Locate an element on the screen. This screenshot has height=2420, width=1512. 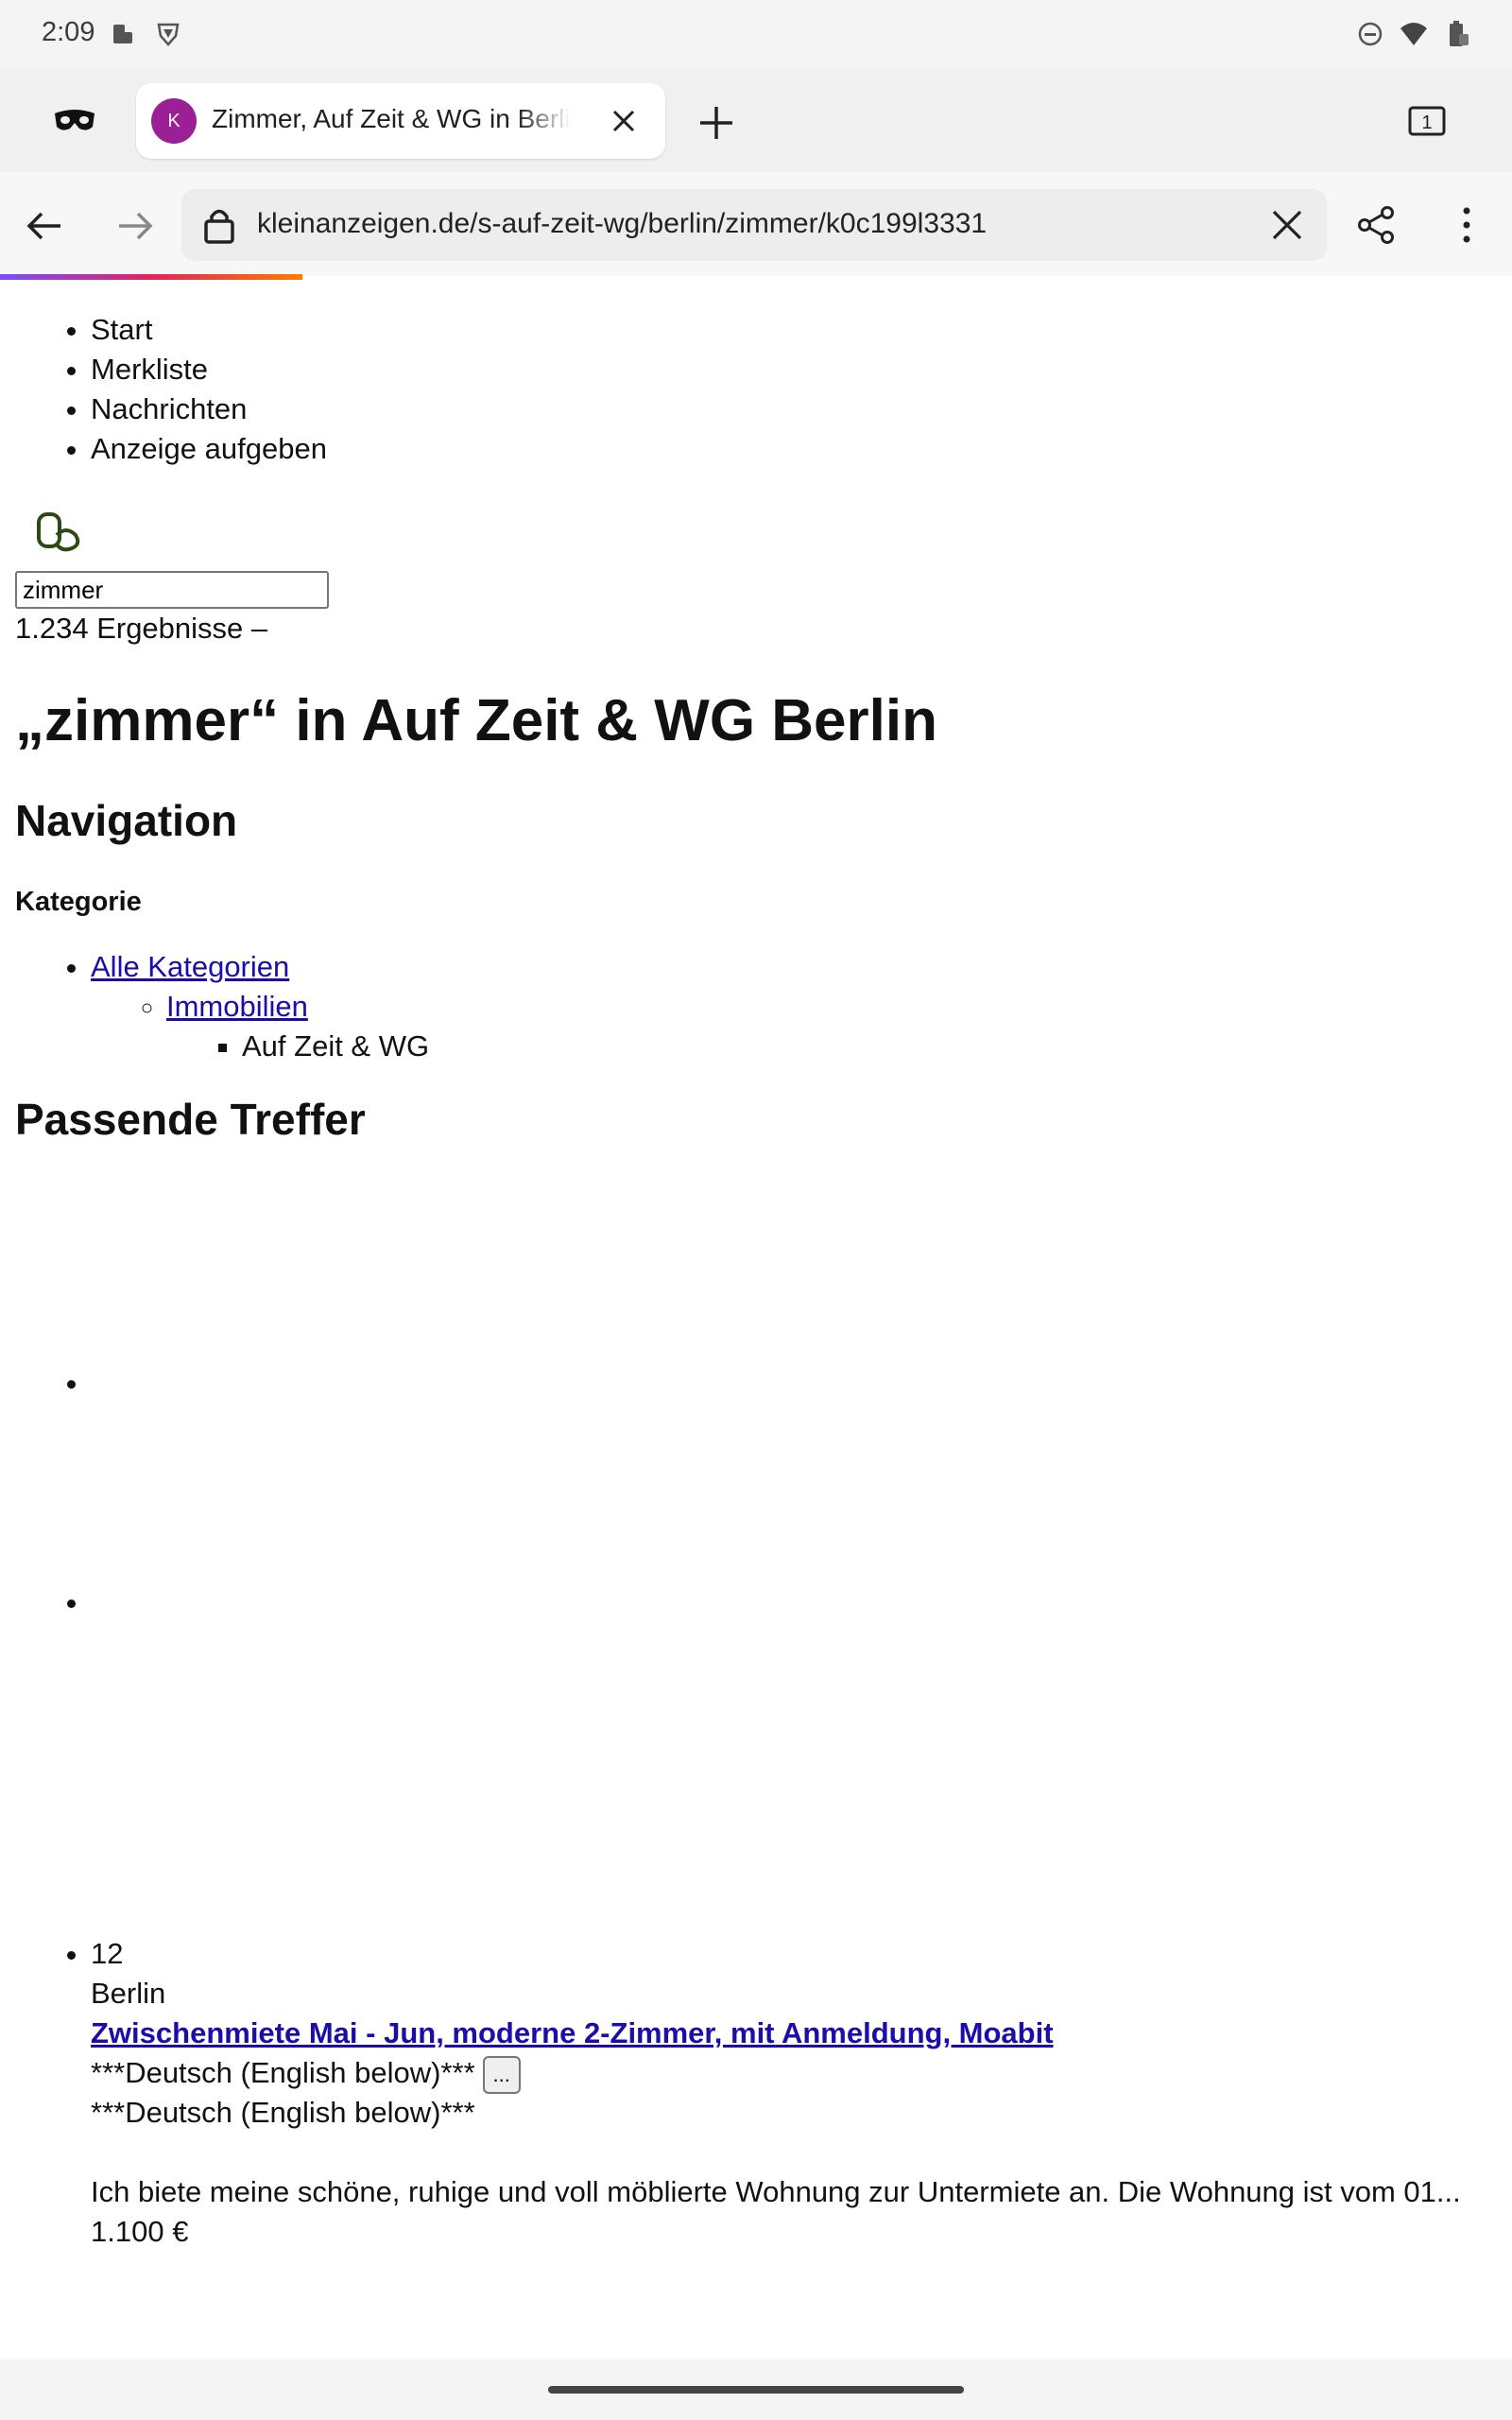
kleinanzeigen-logo-icon is located at coordinates (59, 533).